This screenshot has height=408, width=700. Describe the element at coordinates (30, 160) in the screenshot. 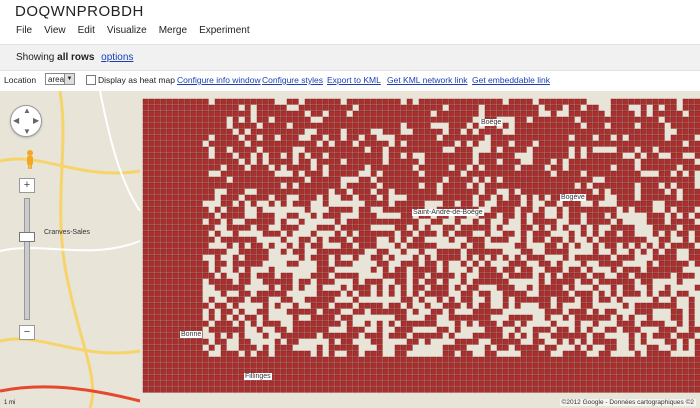

I see `pegman-icon` at that location.